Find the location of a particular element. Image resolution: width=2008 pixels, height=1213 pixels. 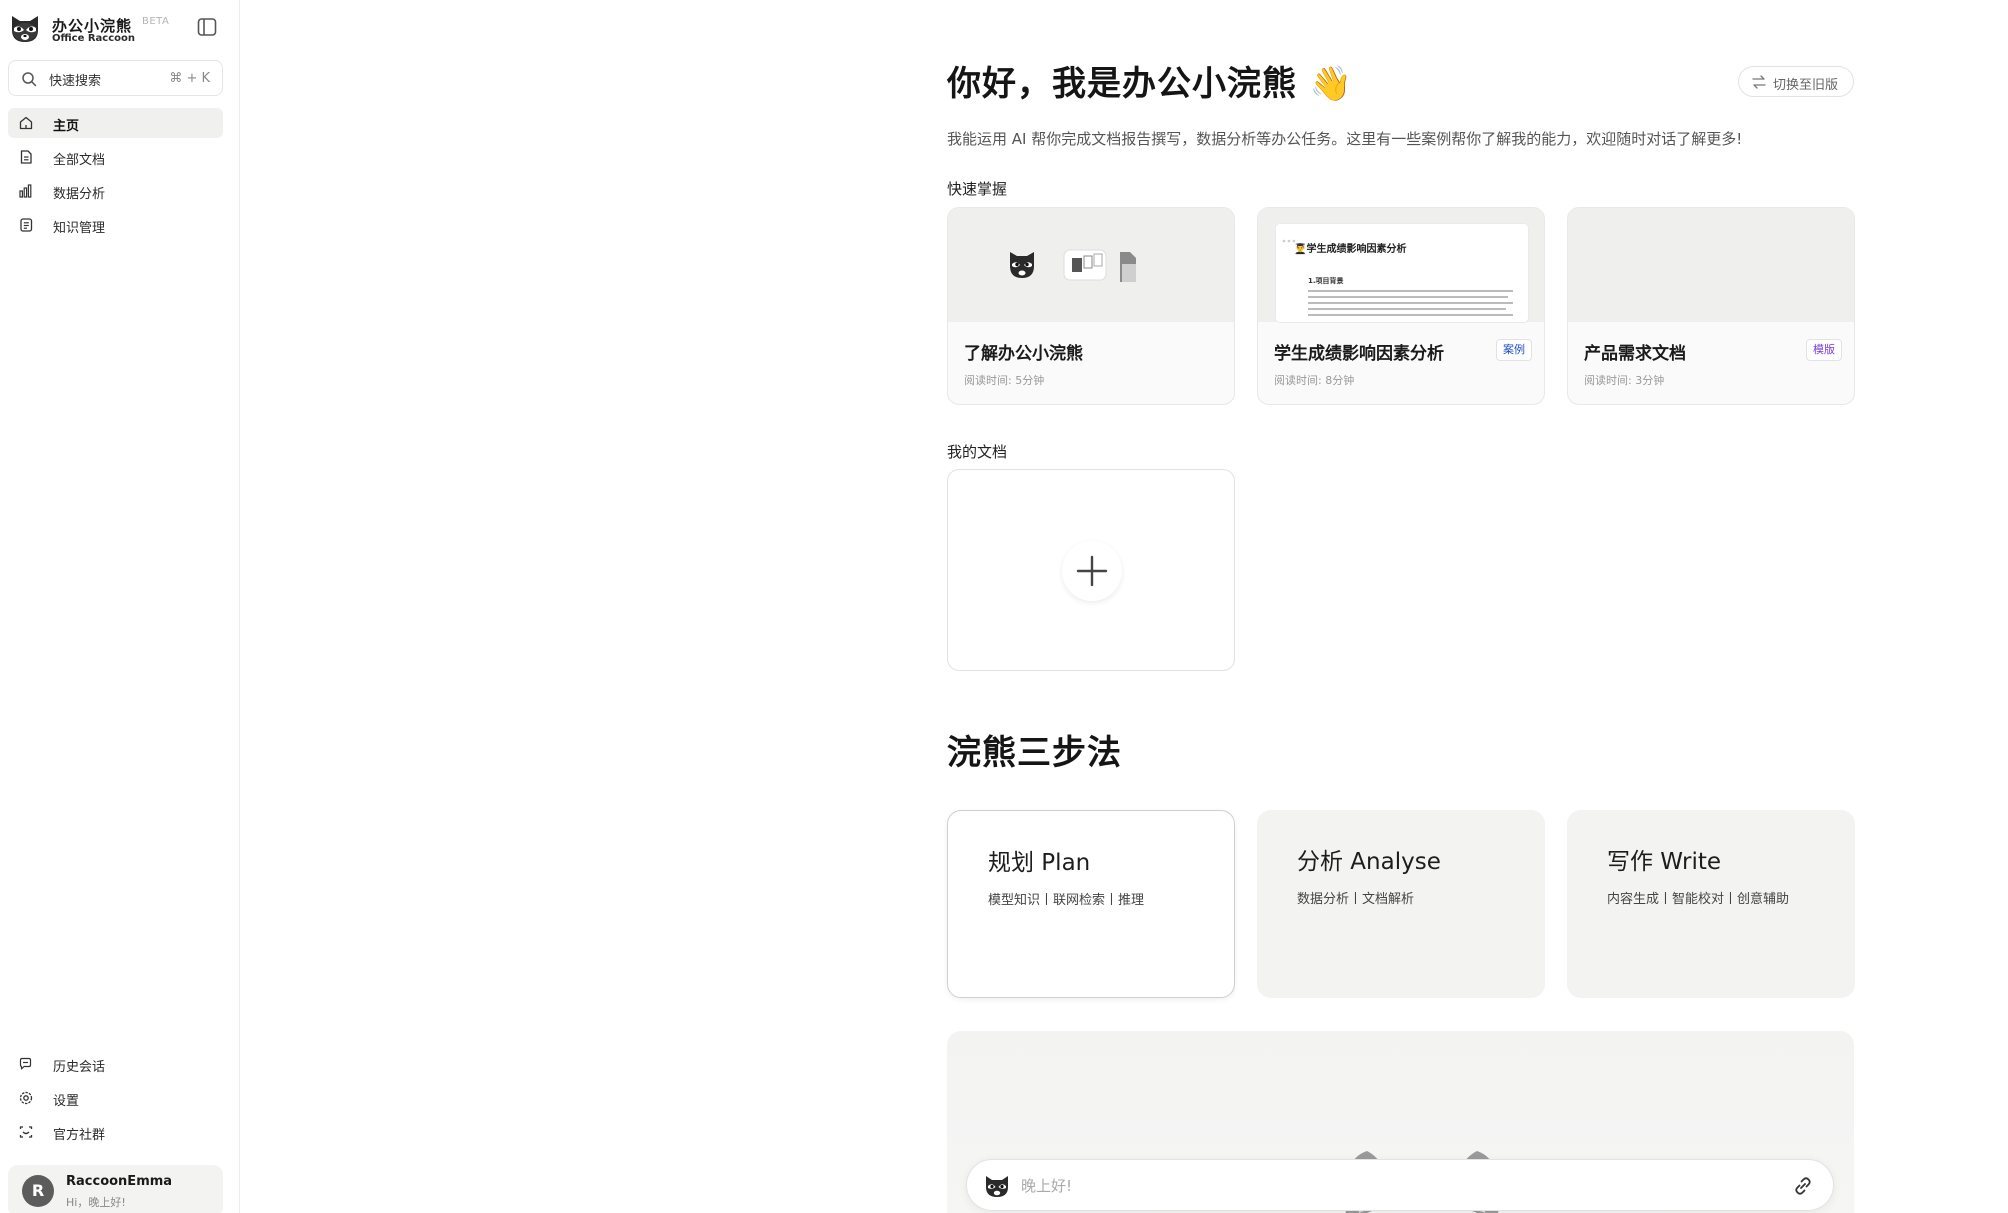

quick-card-about: 了解办公小浣熊 阅读时间: 5分钟 is located at coordinates (1091, 306).